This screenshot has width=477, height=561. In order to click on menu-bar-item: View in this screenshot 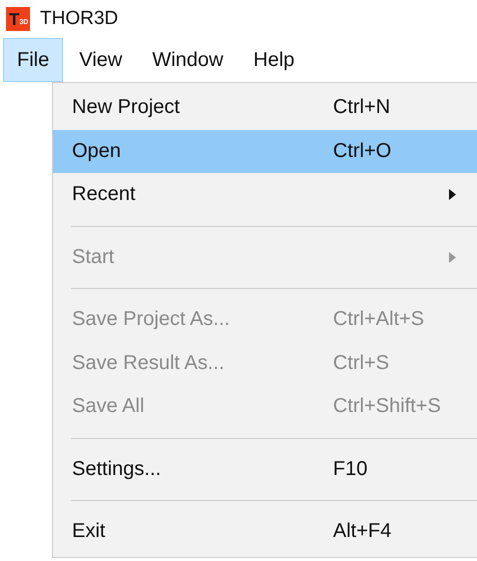, I will do `click(100, 60)`.